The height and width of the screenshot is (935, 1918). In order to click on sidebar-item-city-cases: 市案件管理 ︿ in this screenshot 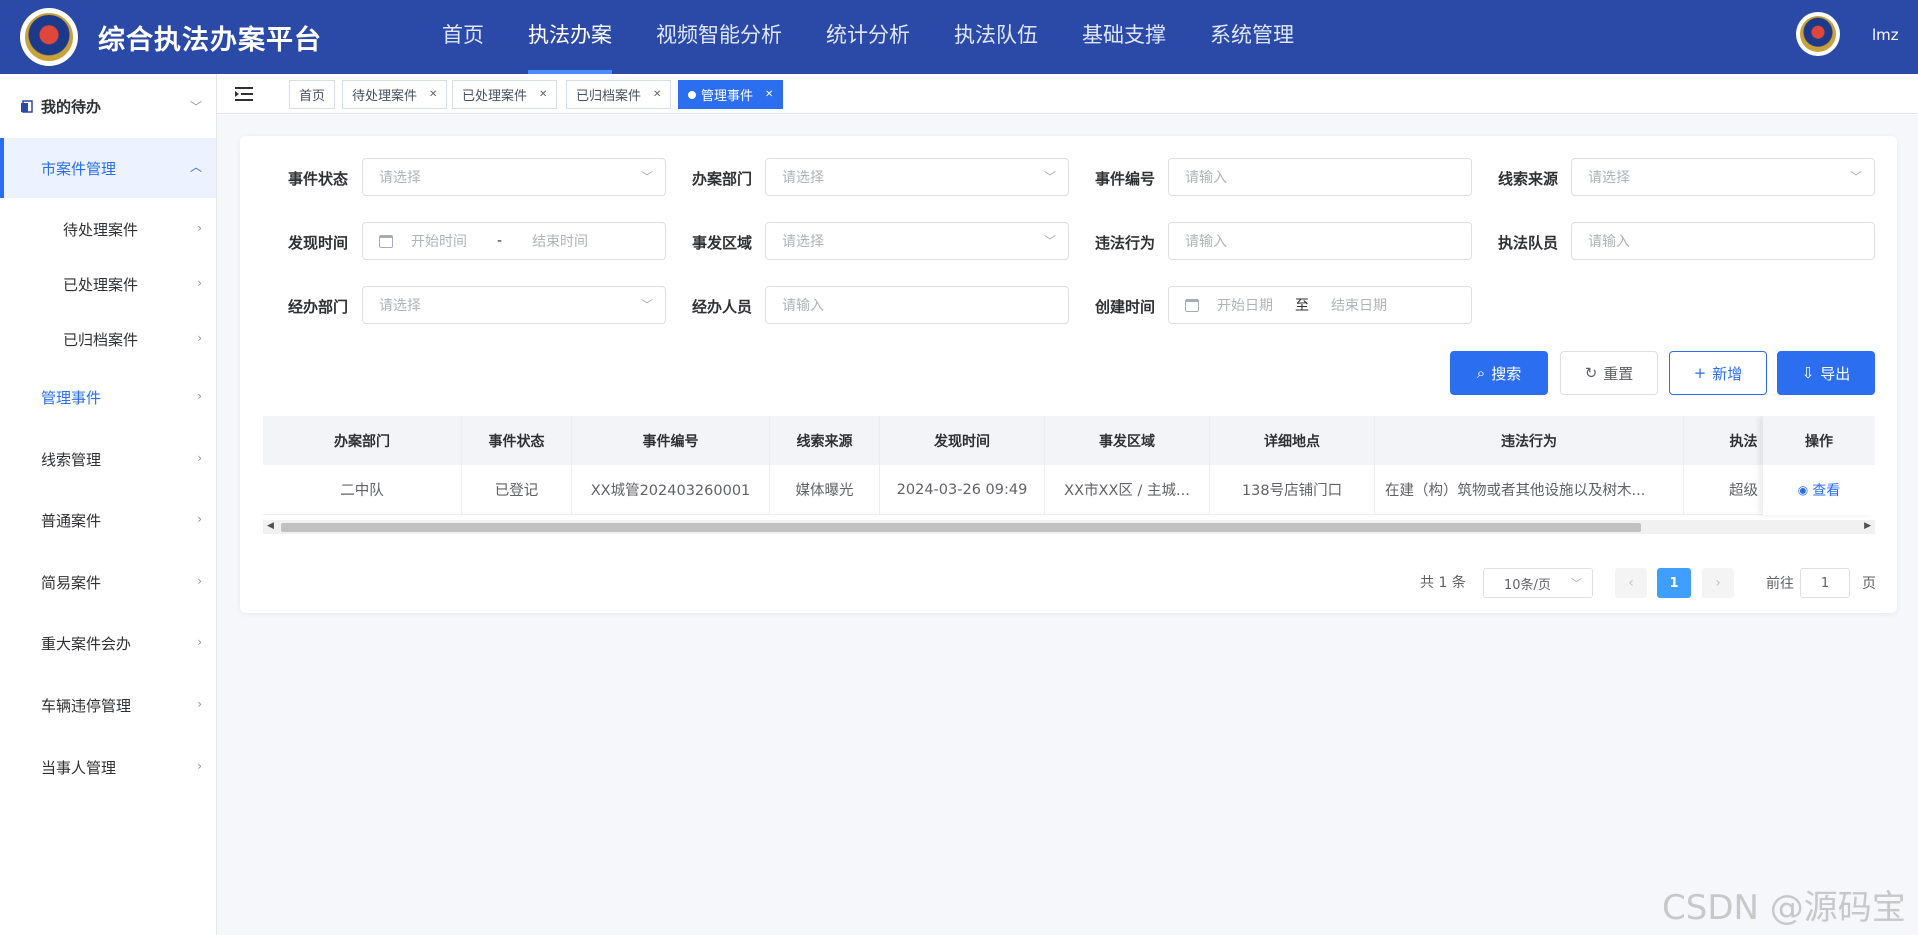, I will do `click(108, 168)`.